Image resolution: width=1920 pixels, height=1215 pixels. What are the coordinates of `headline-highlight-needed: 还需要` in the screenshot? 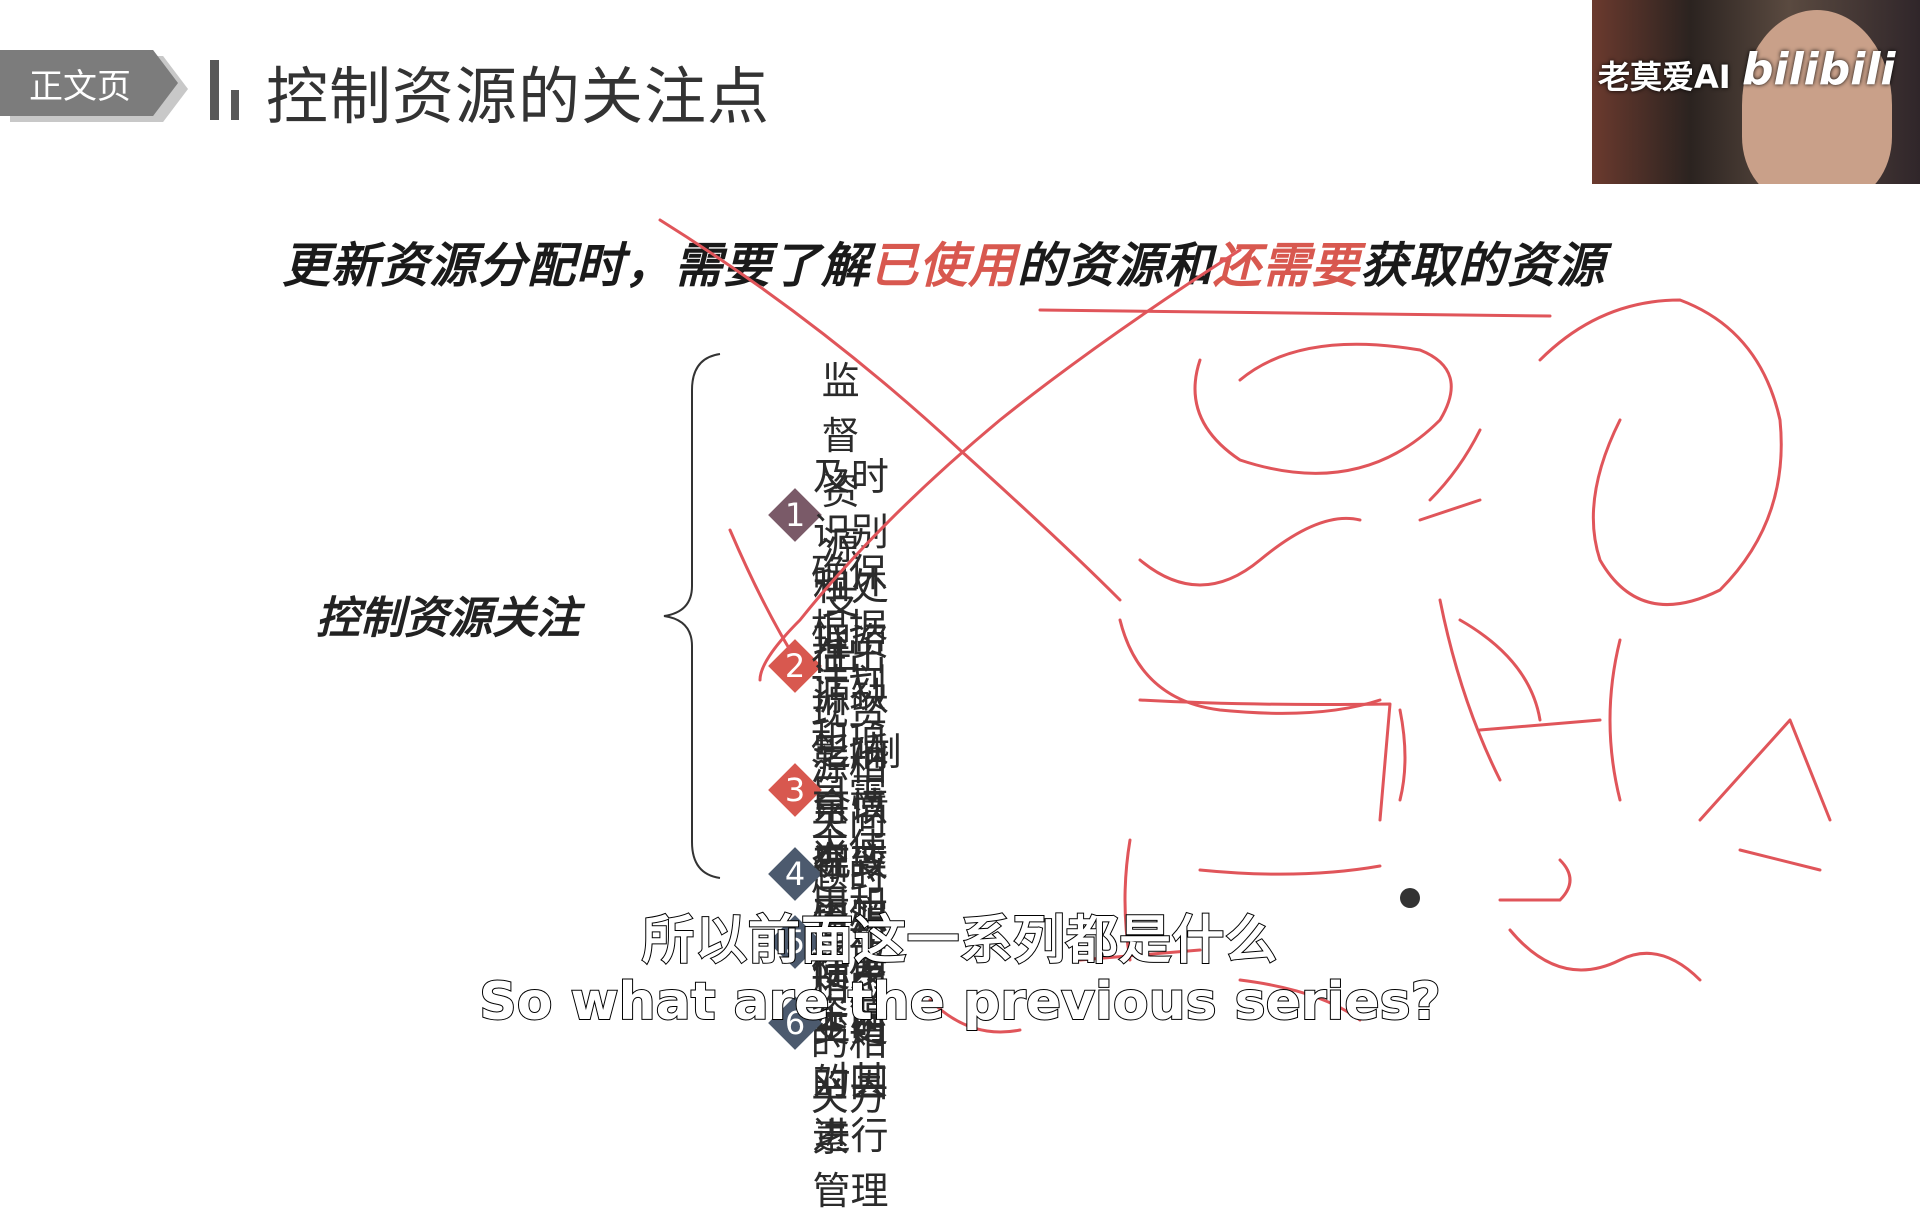 It's located at (1287, 266).